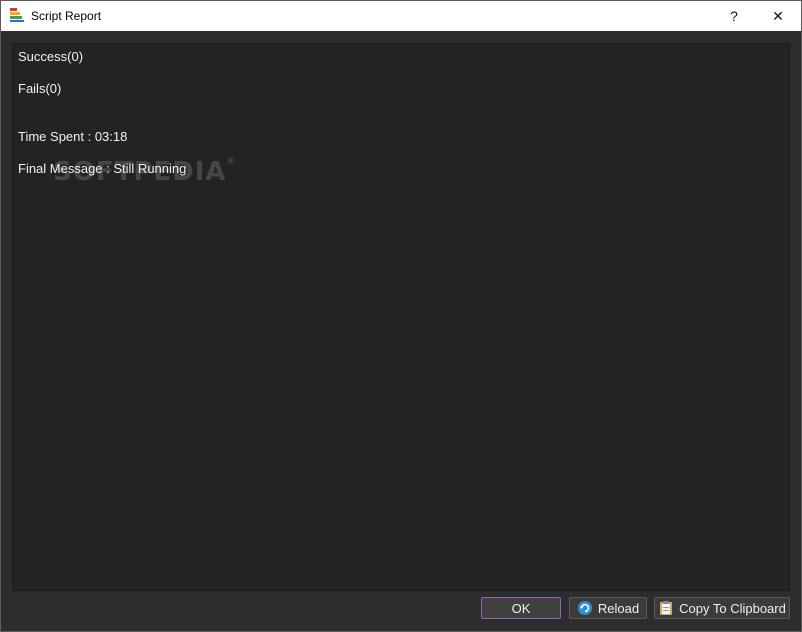  I want to click on window-title: Script Report, so click(66, 16).